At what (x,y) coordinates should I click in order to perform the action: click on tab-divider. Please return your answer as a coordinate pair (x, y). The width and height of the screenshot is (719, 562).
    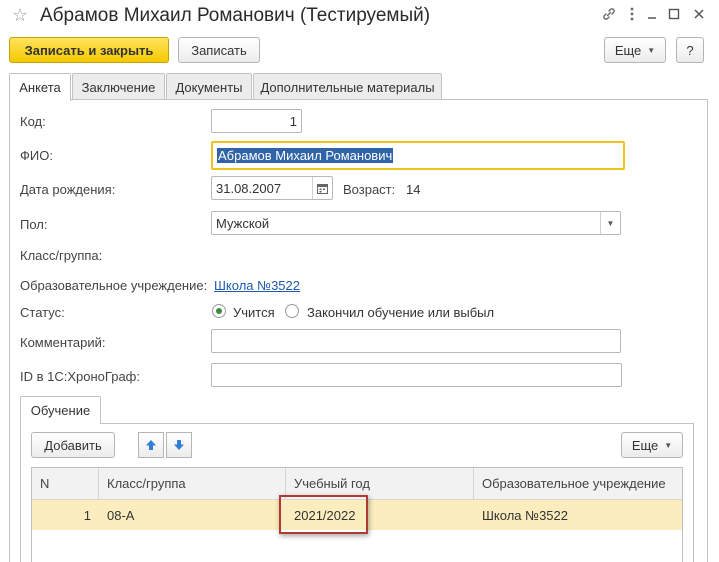
    Looking at the image, I should click on (358, 99).